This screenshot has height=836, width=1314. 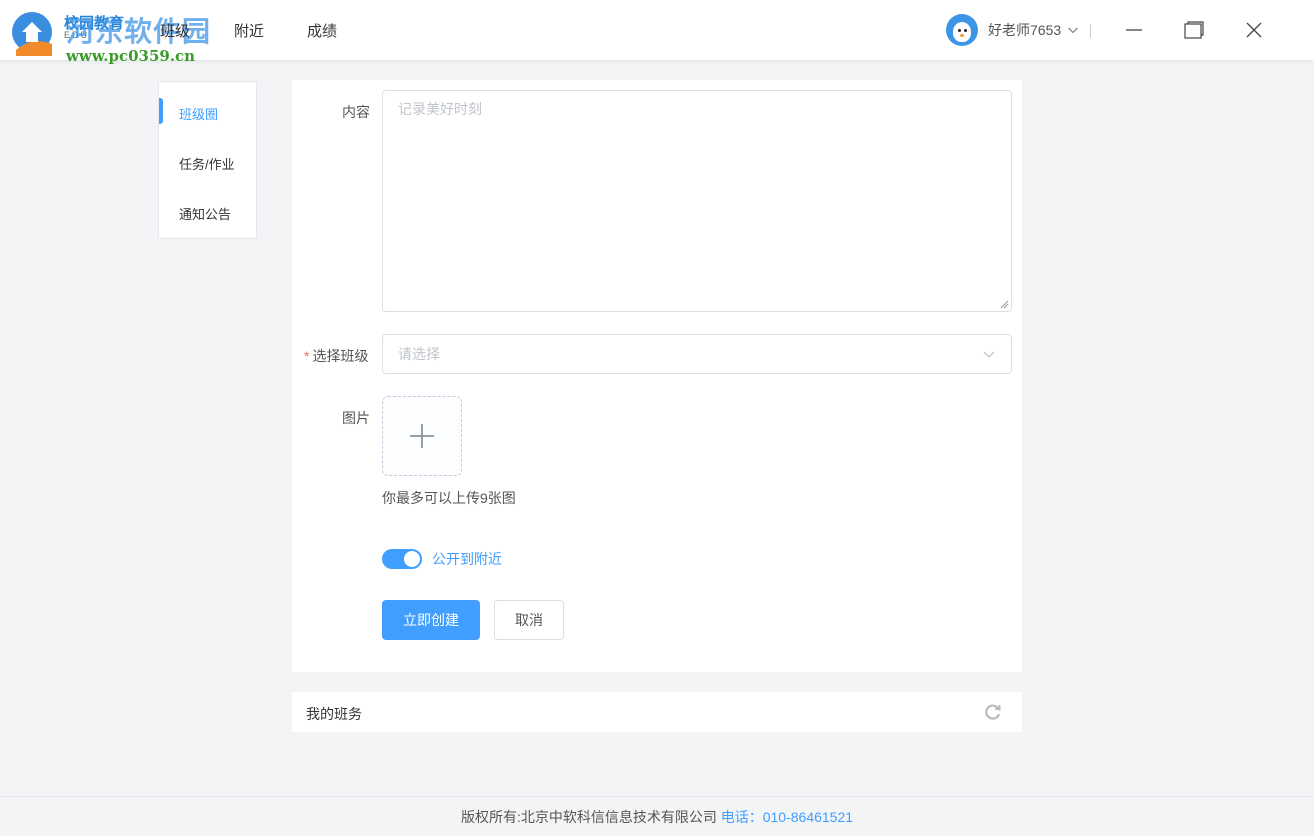 I want to click on user-menu: 好老师7653, so click(x=1012, y=30).